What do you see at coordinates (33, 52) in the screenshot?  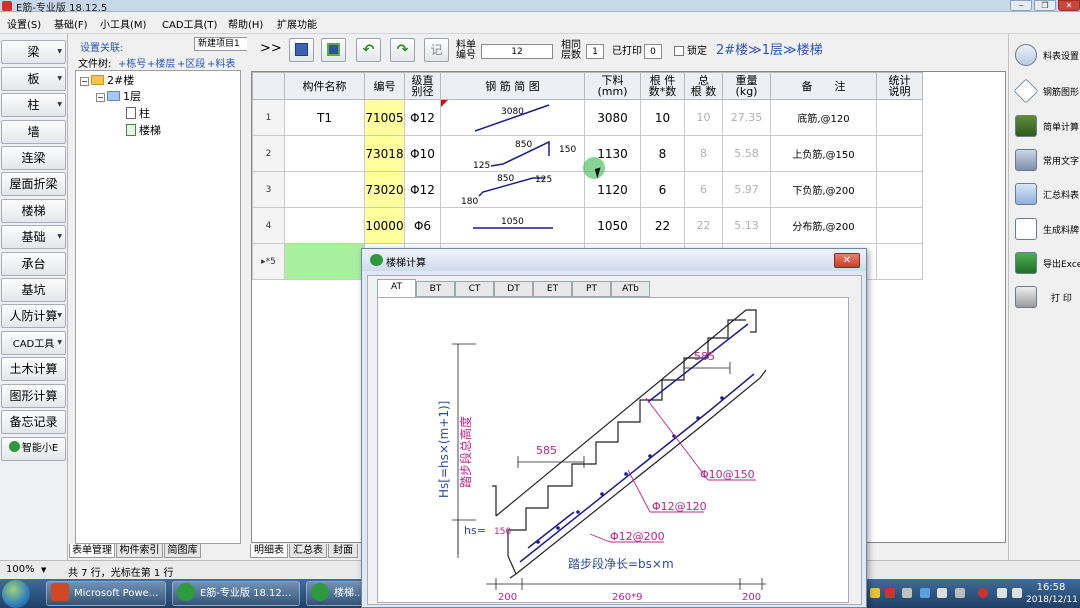 I see `nav-beam: 梁 ▼` at bounding box center [33, 52].